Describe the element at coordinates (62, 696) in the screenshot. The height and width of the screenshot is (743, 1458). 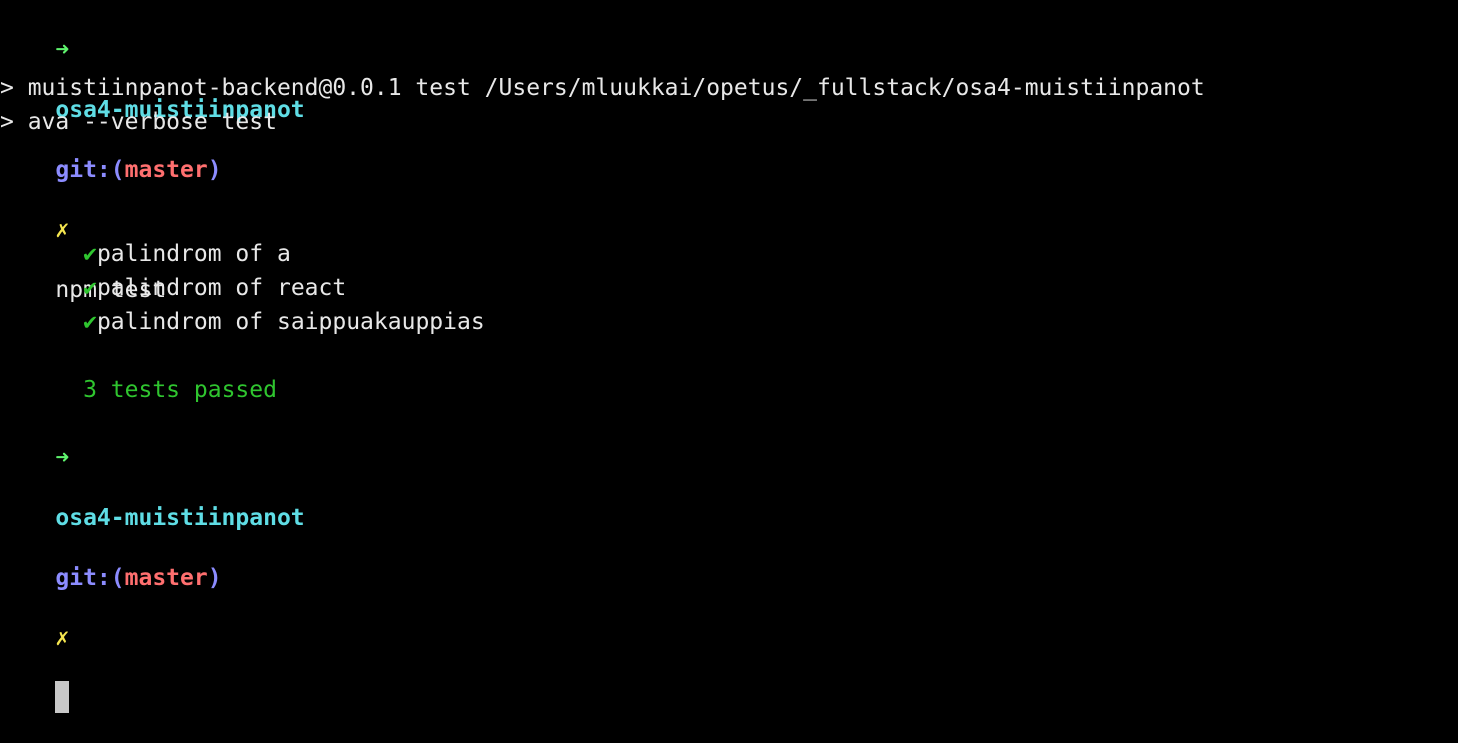
I see `terminal-cursor` at that location.